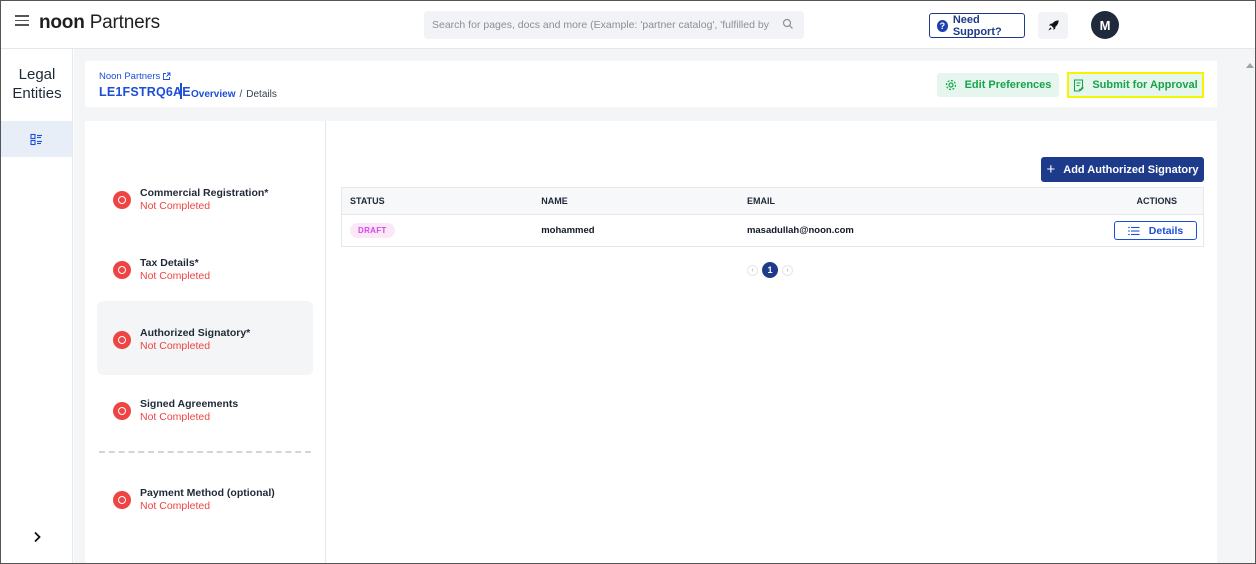 The image size is (1256, 564). I want to click on rail-item-details, so click(36, 139).